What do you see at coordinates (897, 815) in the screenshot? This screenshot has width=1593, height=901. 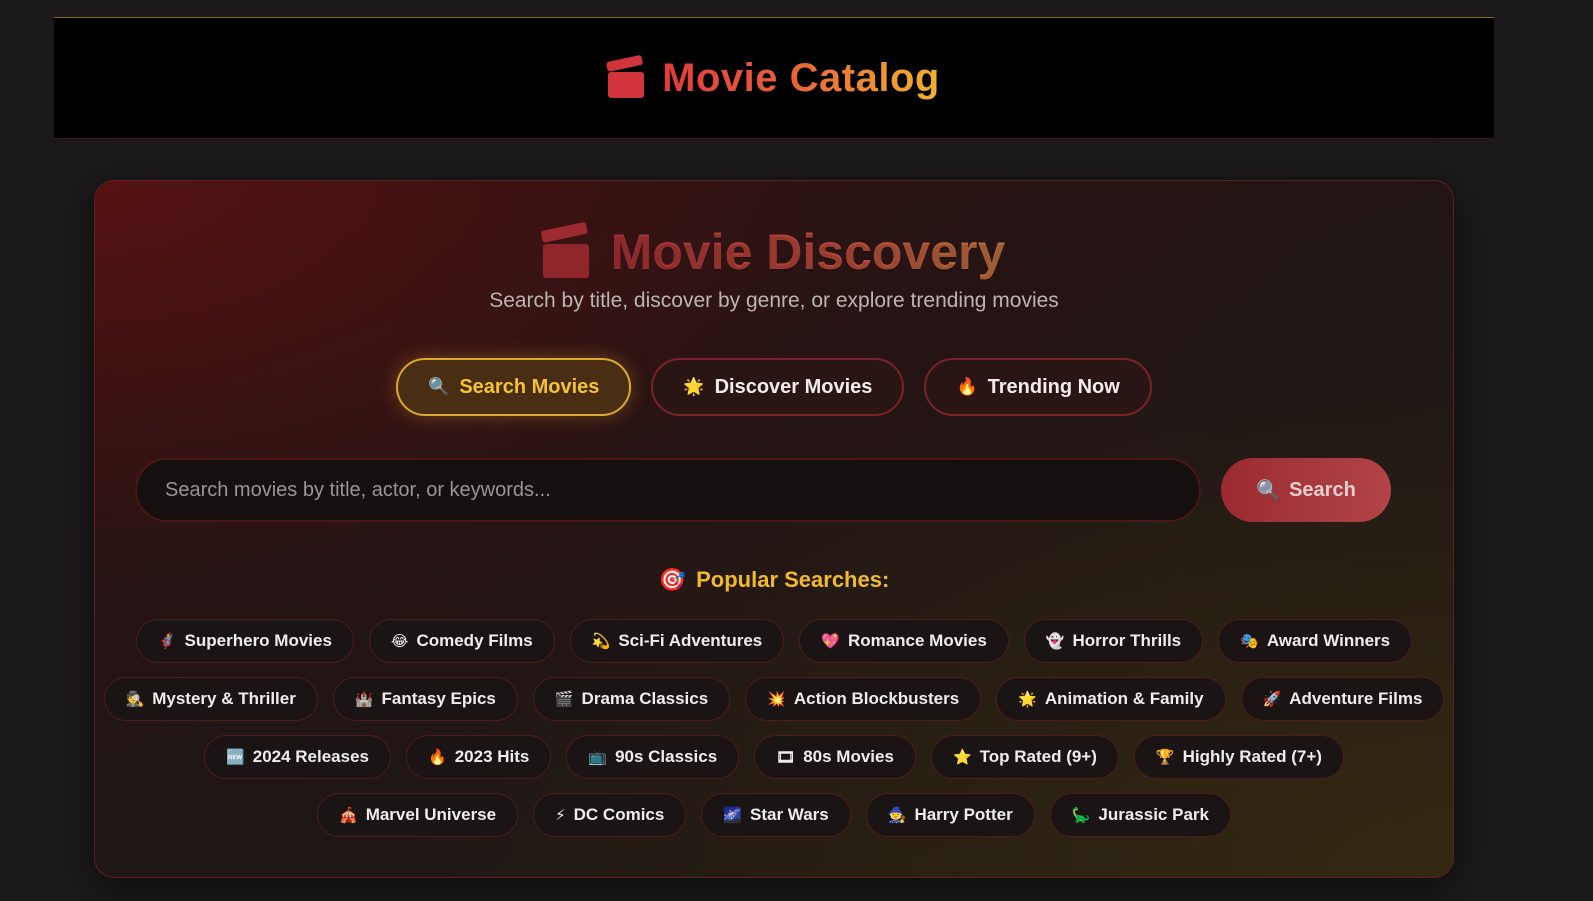 I see `wizard-icon: 🧙` at bounding box center [897, 815].